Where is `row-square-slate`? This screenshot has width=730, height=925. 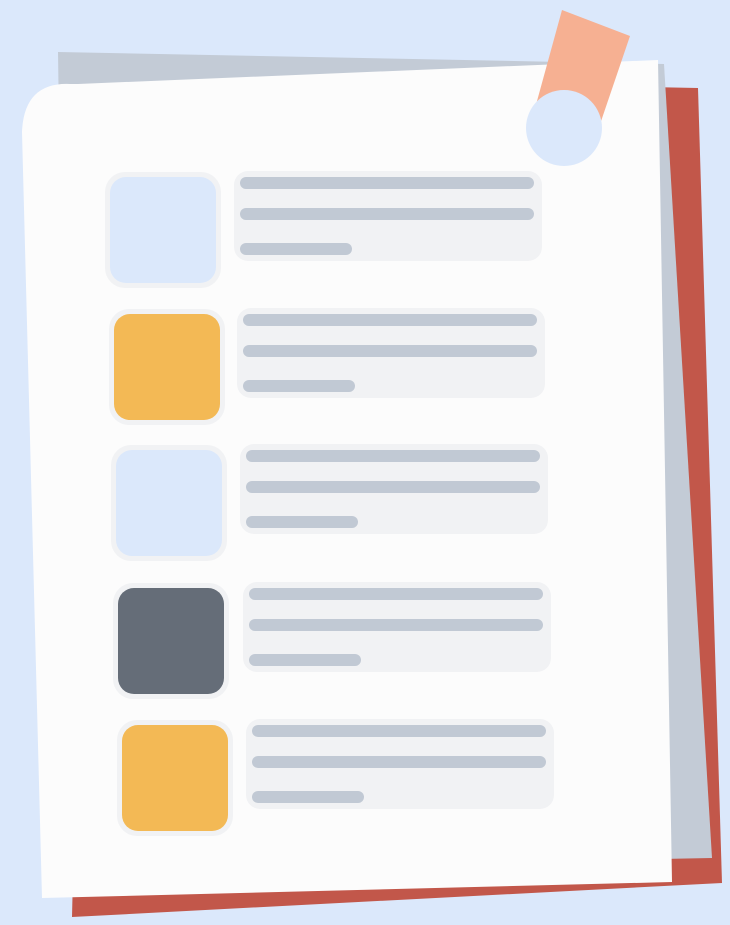 row-square-slate is located at coordinates (171, 641).